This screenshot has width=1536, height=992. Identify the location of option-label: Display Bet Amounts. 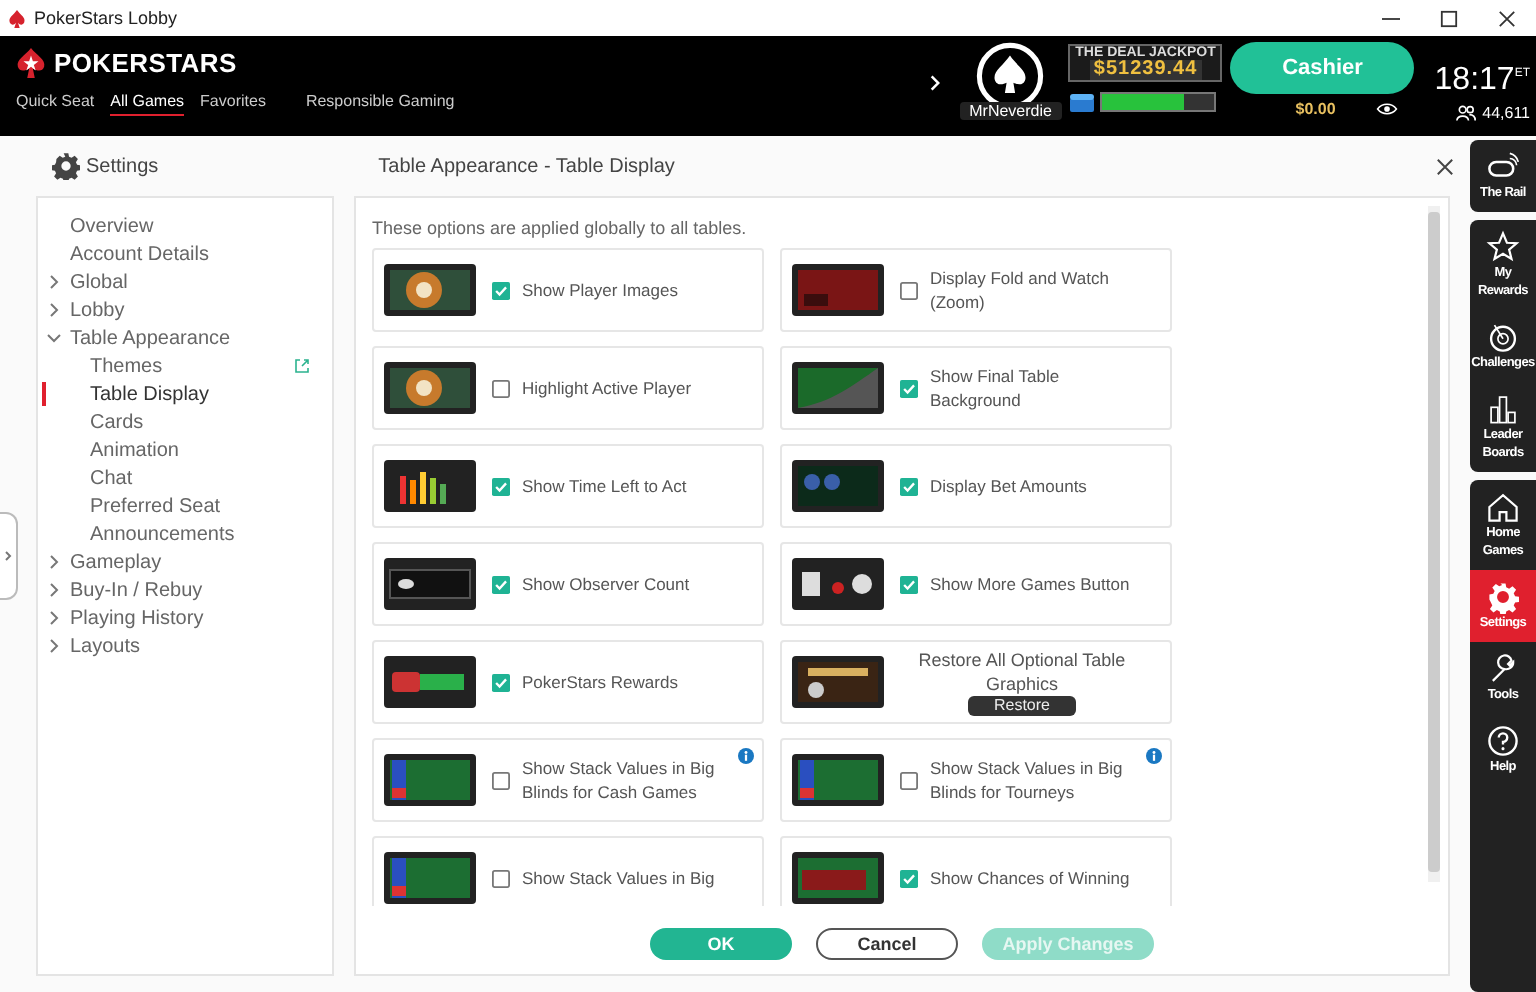
(1009, 486).